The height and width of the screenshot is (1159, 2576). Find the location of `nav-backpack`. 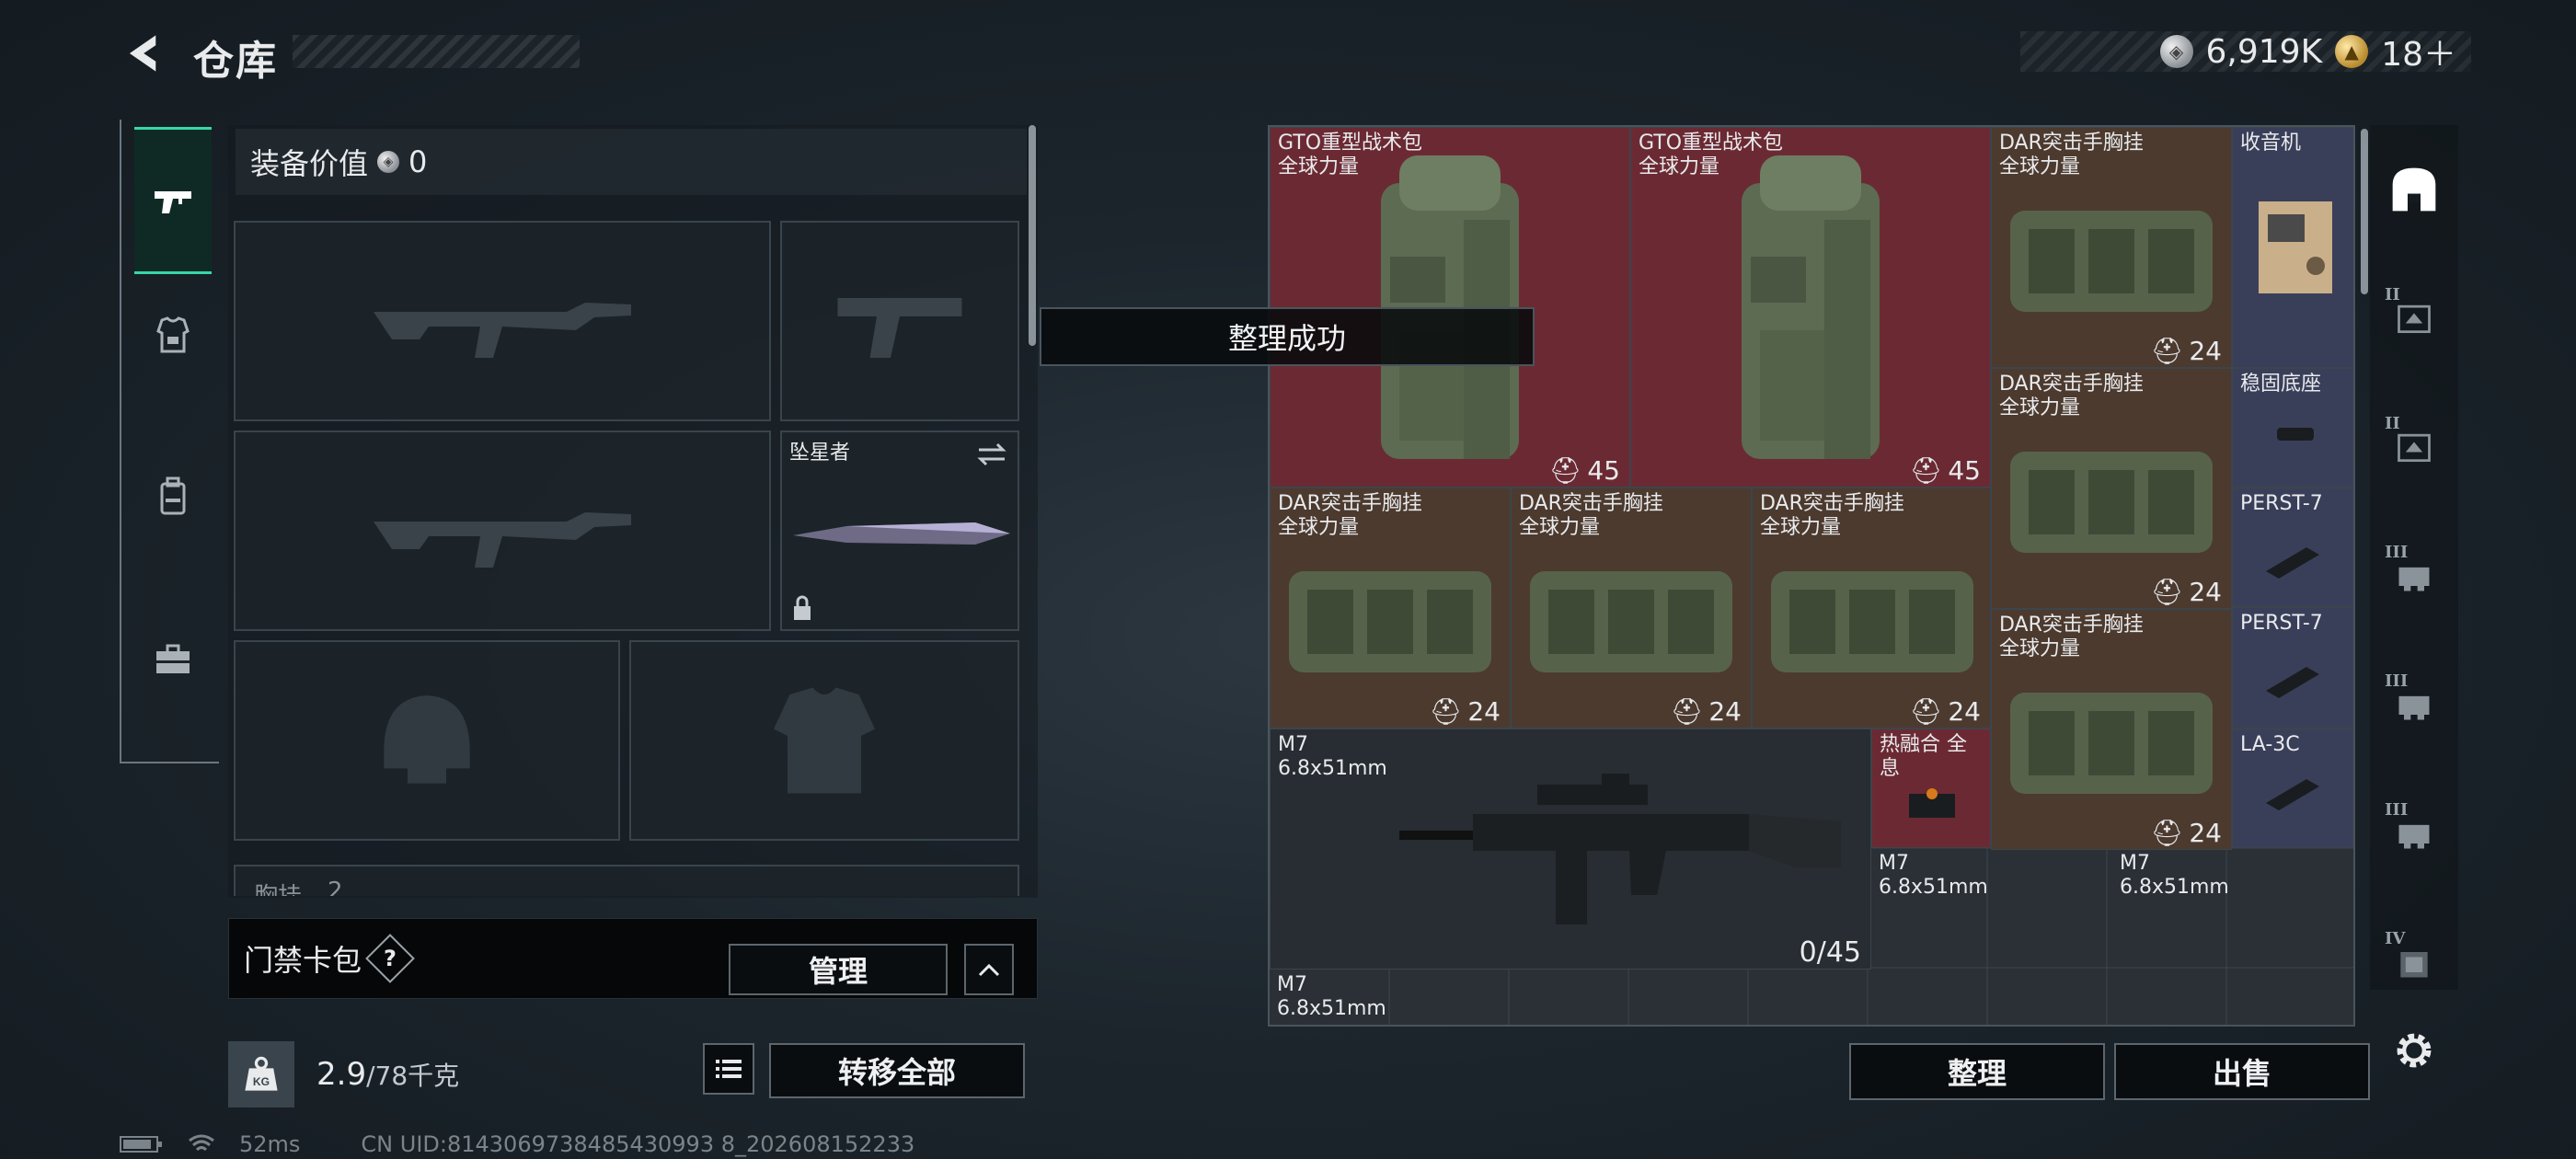

nav-backpack is located at coordinates (173, 497).